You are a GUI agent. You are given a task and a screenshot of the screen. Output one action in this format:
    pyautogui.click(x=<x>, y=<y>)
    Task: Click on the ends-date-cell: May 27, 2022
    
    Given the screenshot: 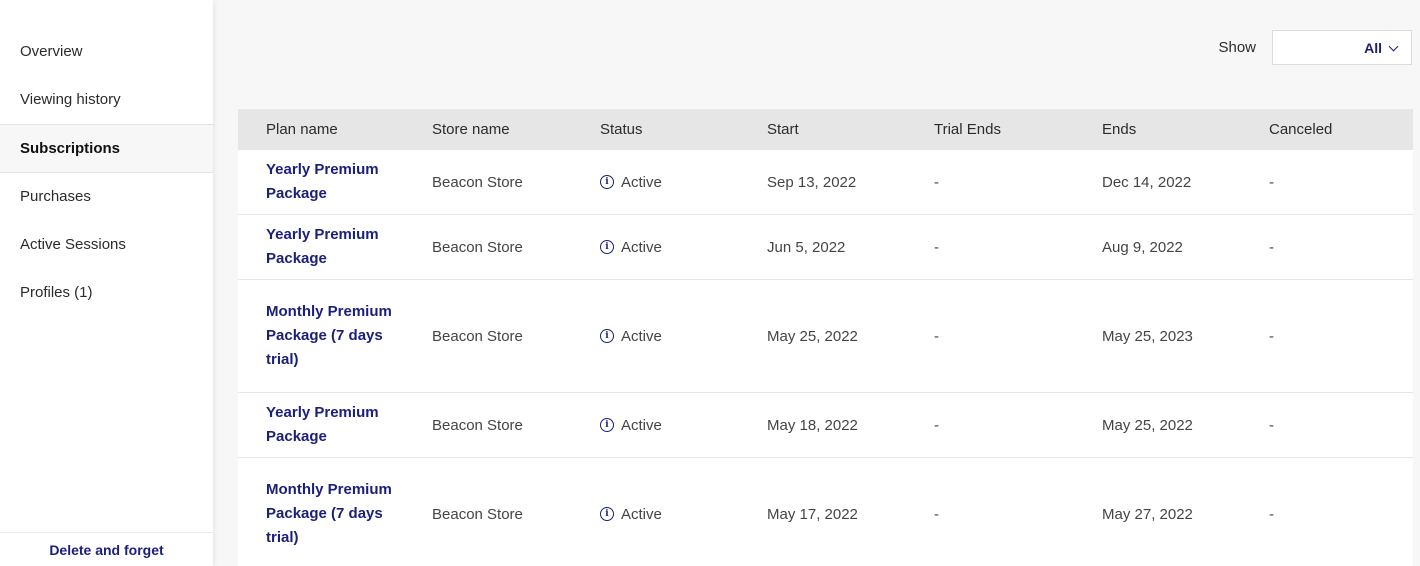 What is the action you would take?
    pyautogui.click(x=1147, y=514)
    